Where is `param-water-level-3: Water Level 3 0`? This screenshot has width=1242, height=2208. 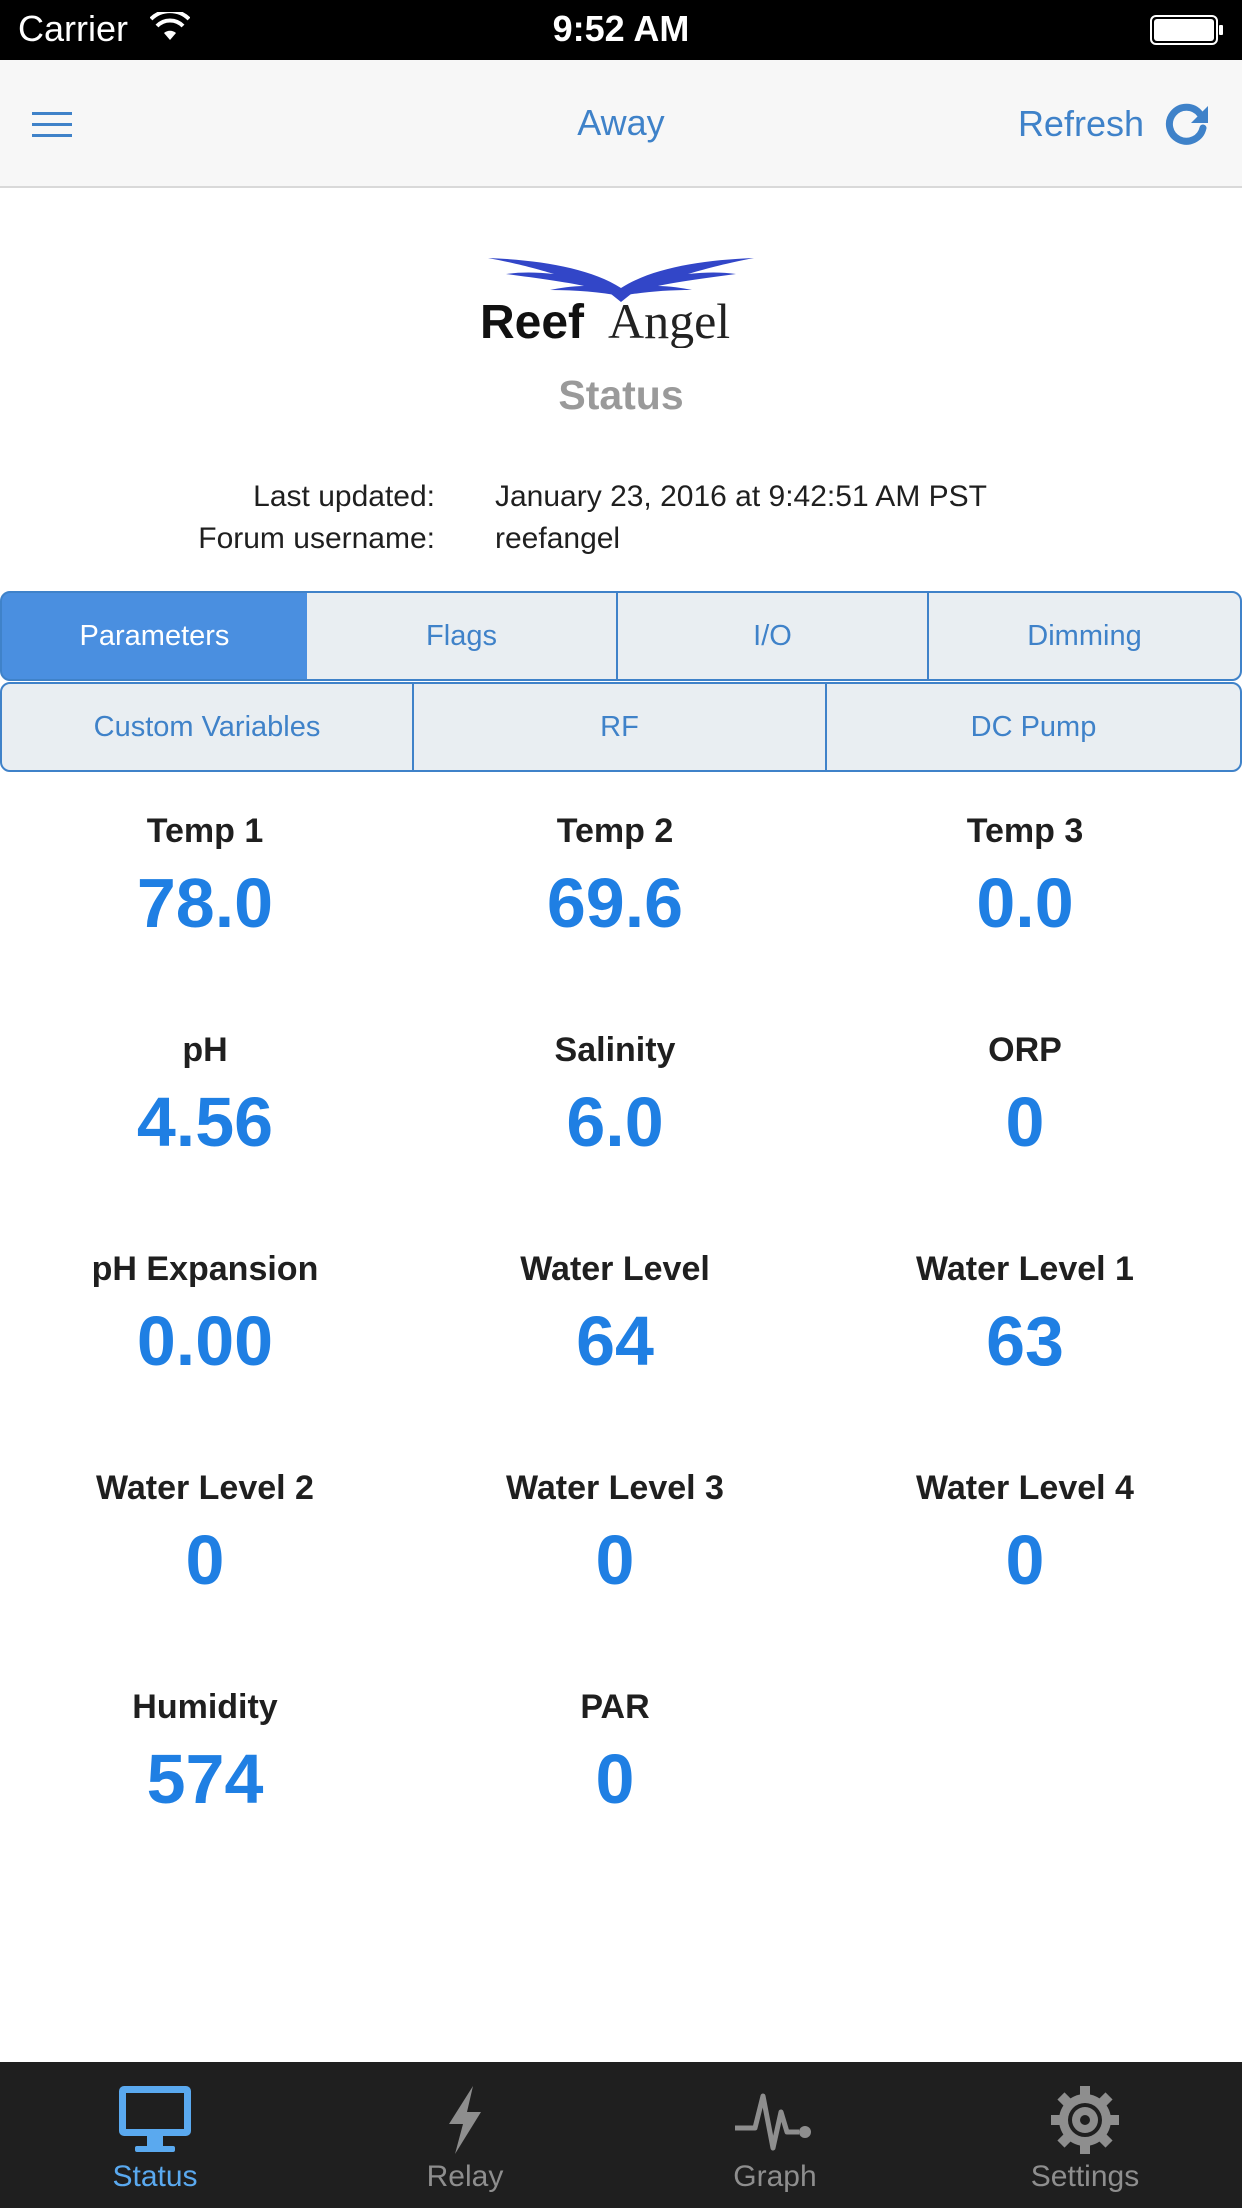 param-water-level-3: Water Level 3 0 is located at coordinates (615, 1534).